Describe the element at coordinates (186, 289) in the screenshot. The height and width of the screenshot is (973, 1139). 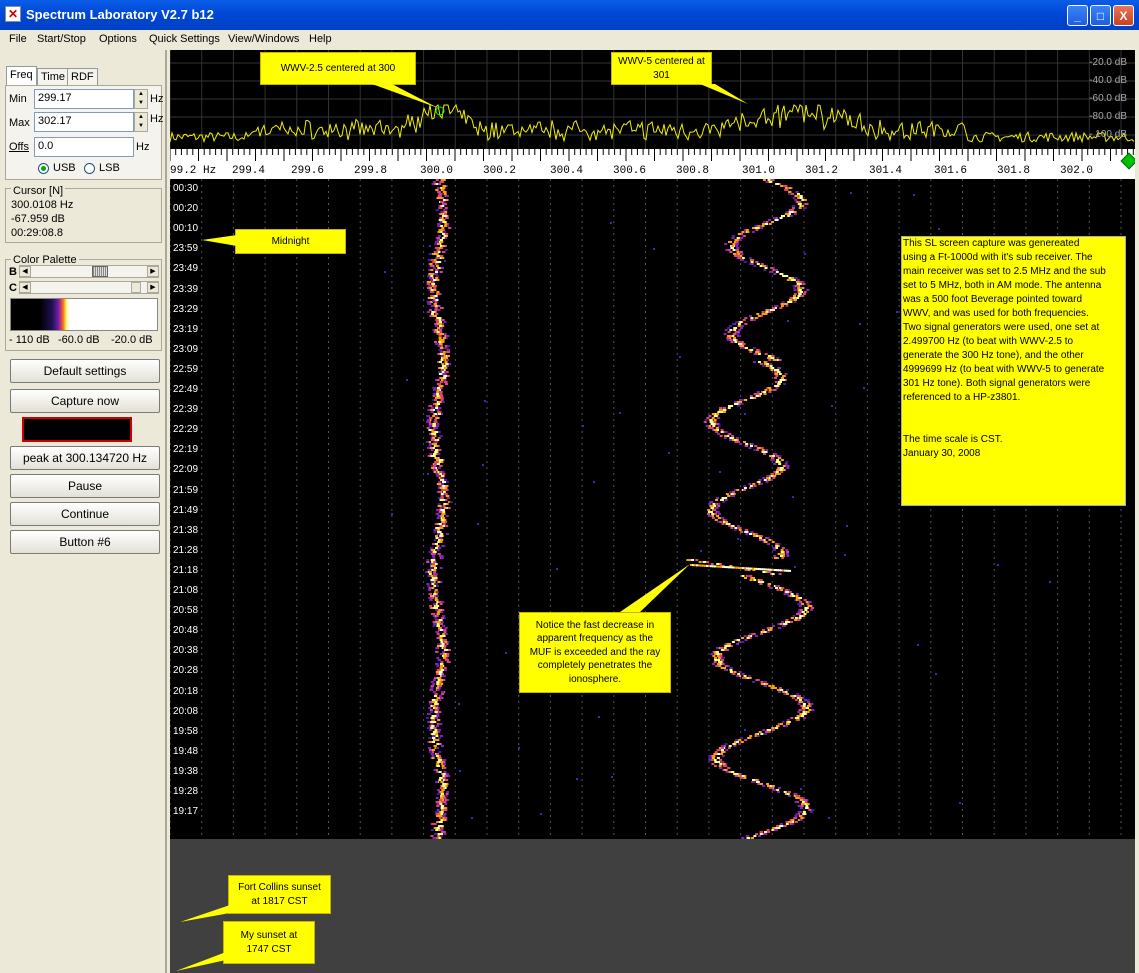
I see `time-label: 23:39` at that location.